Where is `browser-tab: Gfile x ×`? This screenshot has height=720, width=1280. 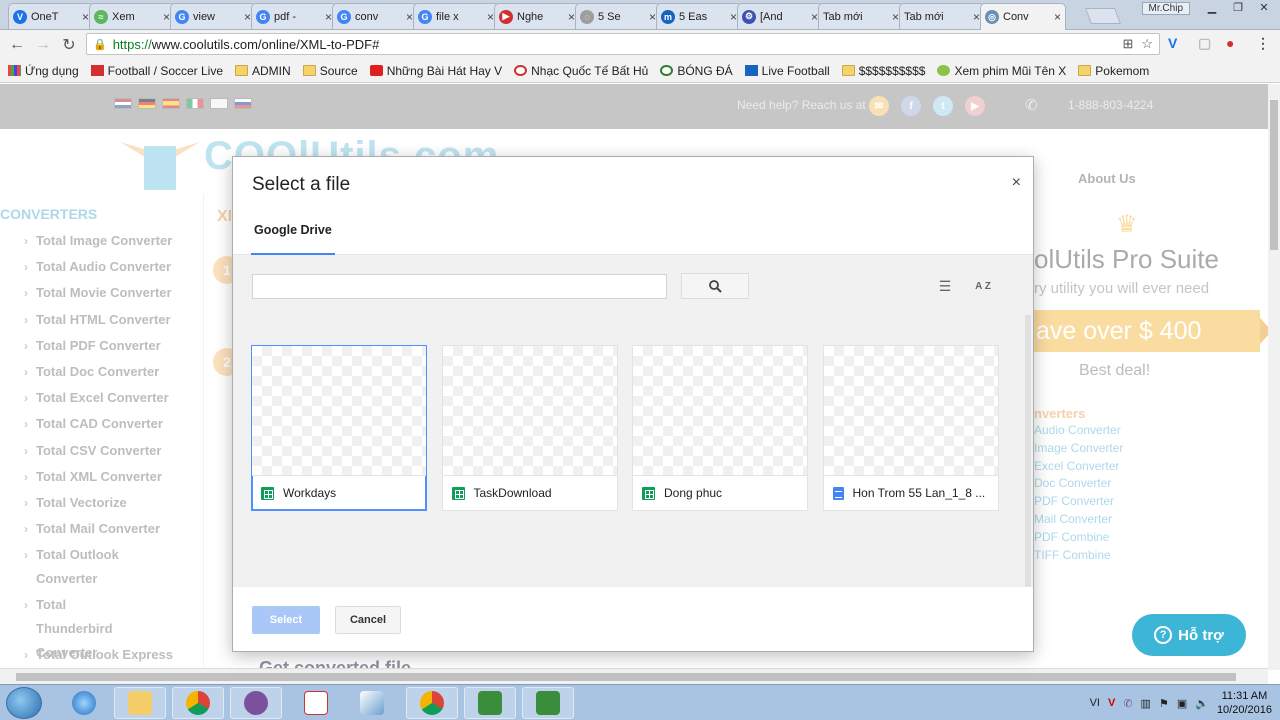
browser-tab: Gfile x × is located at coordinates (456, 16).